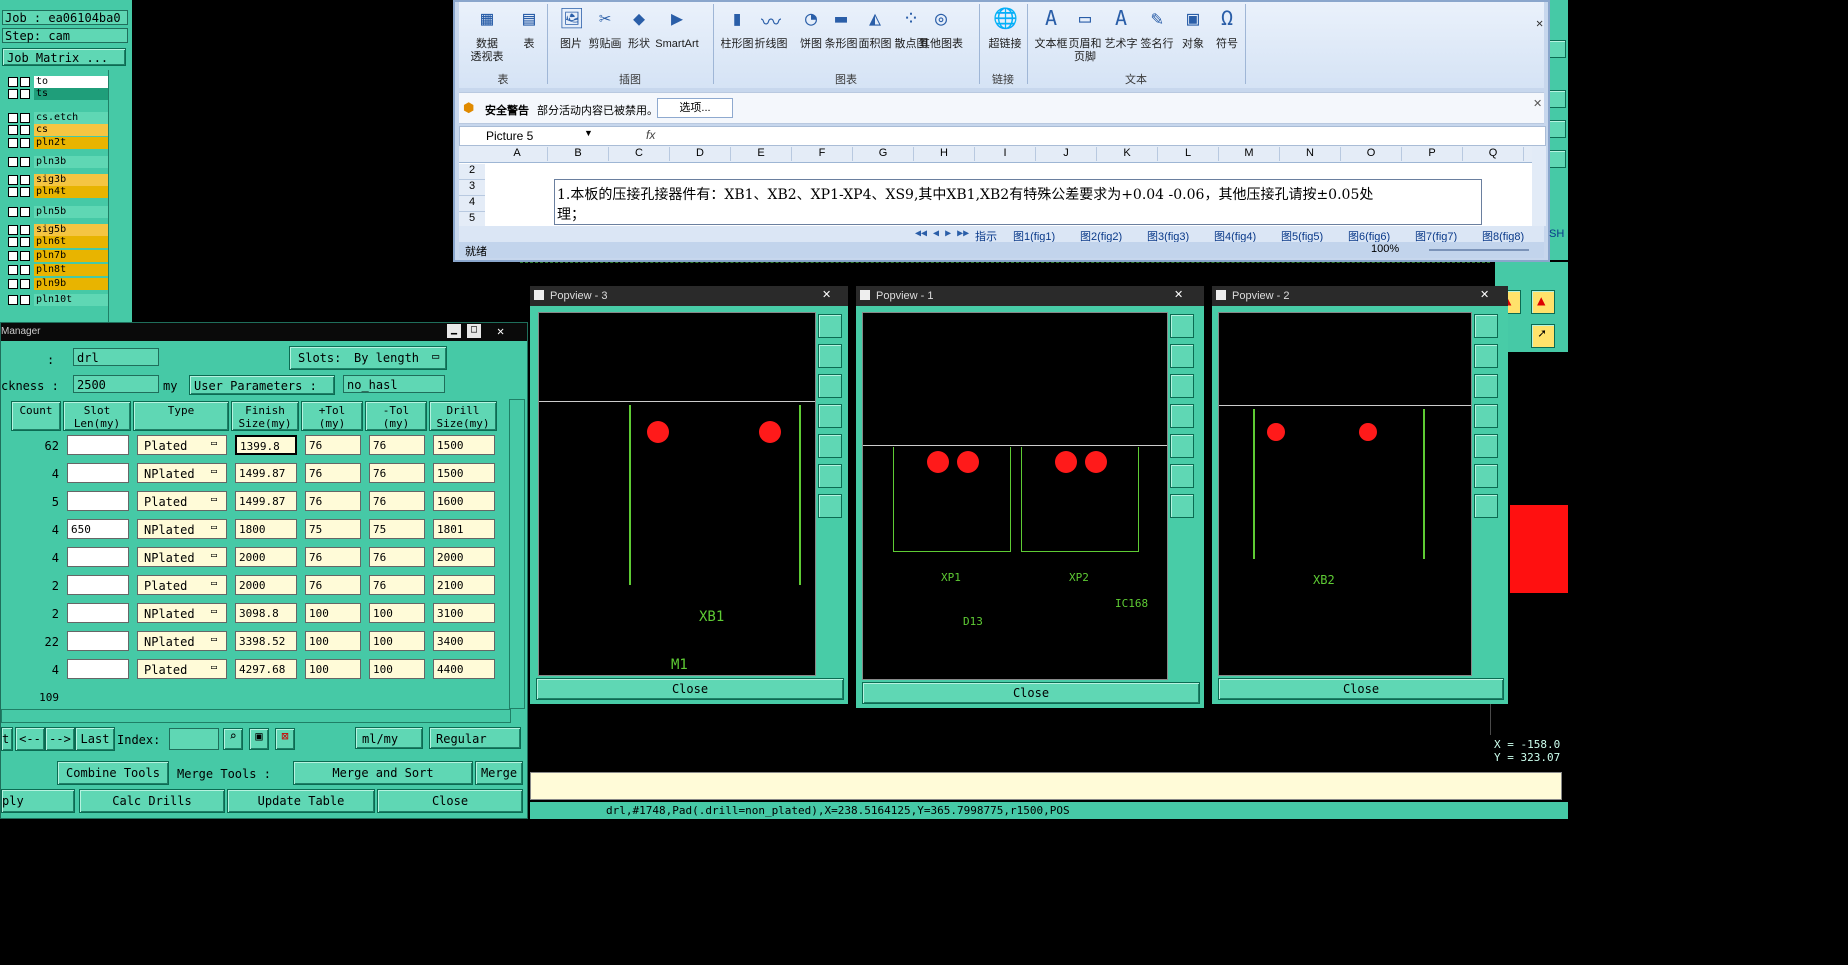 The image size is (1848, 965). I want to click on drill-cell: 3400, so click(464, 641).